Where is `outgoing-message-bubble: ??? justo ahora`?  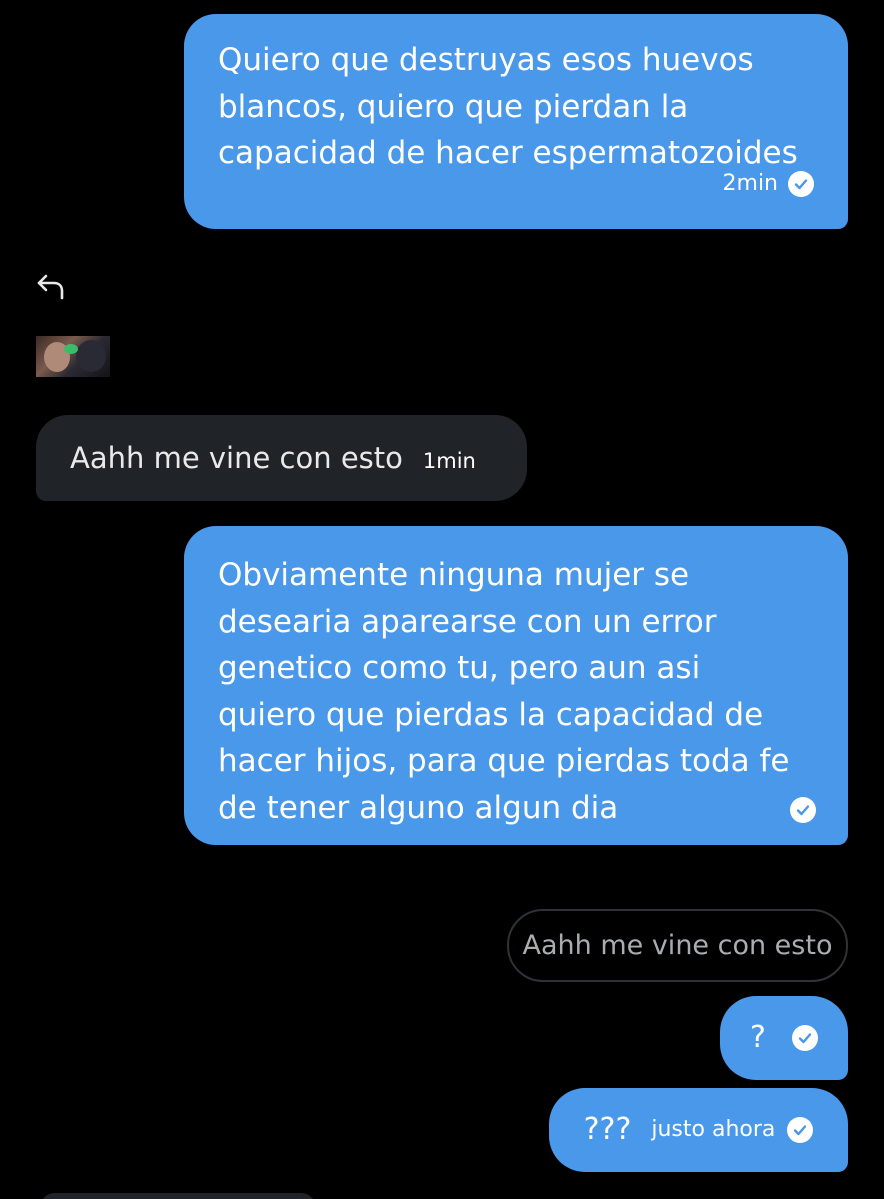
outgoing-message-bubble: ??? justo ahora is located at coordinates (698, 1130).